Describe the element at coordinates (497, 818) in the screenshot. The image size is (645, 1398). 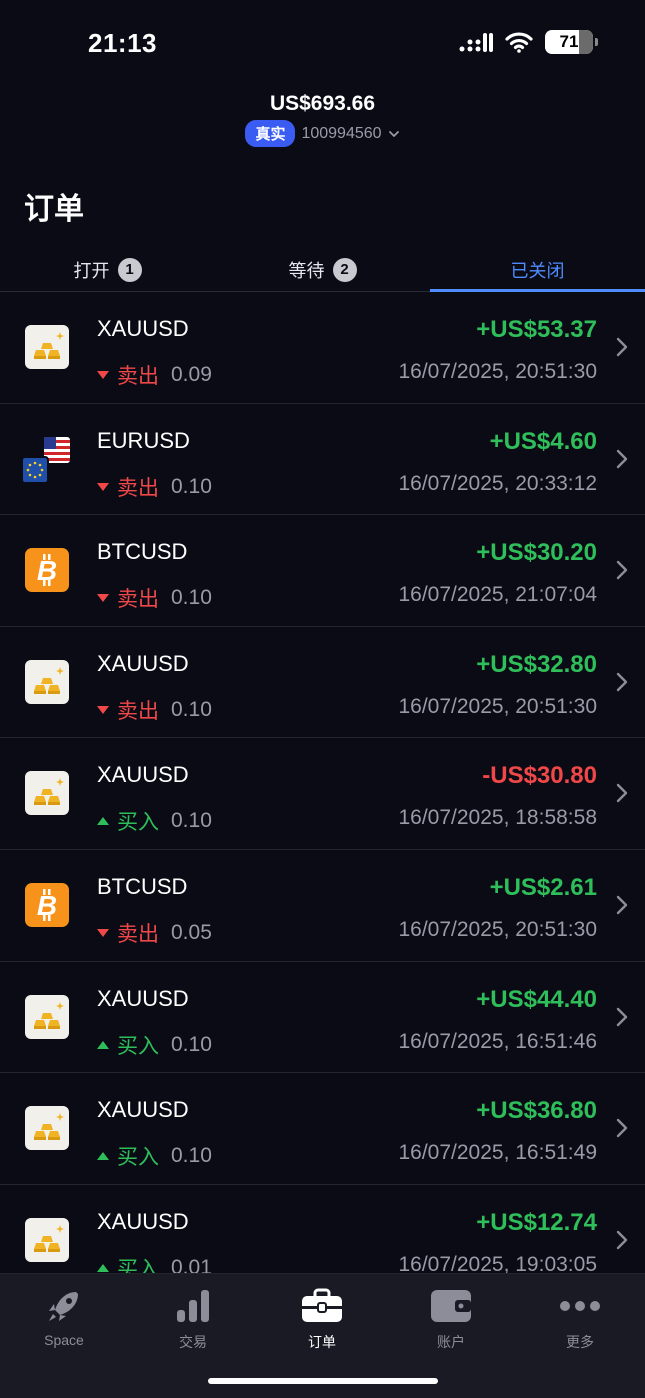
I see `order-close-time: 16/07/2025, 18:58:58` at that location.